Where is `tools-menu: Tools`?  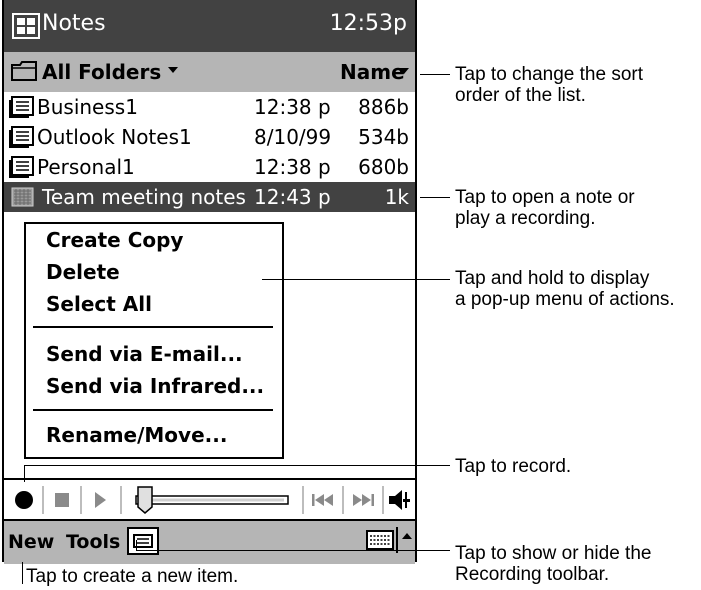
tools-menu: Tools is located at coordinates (93, 542).